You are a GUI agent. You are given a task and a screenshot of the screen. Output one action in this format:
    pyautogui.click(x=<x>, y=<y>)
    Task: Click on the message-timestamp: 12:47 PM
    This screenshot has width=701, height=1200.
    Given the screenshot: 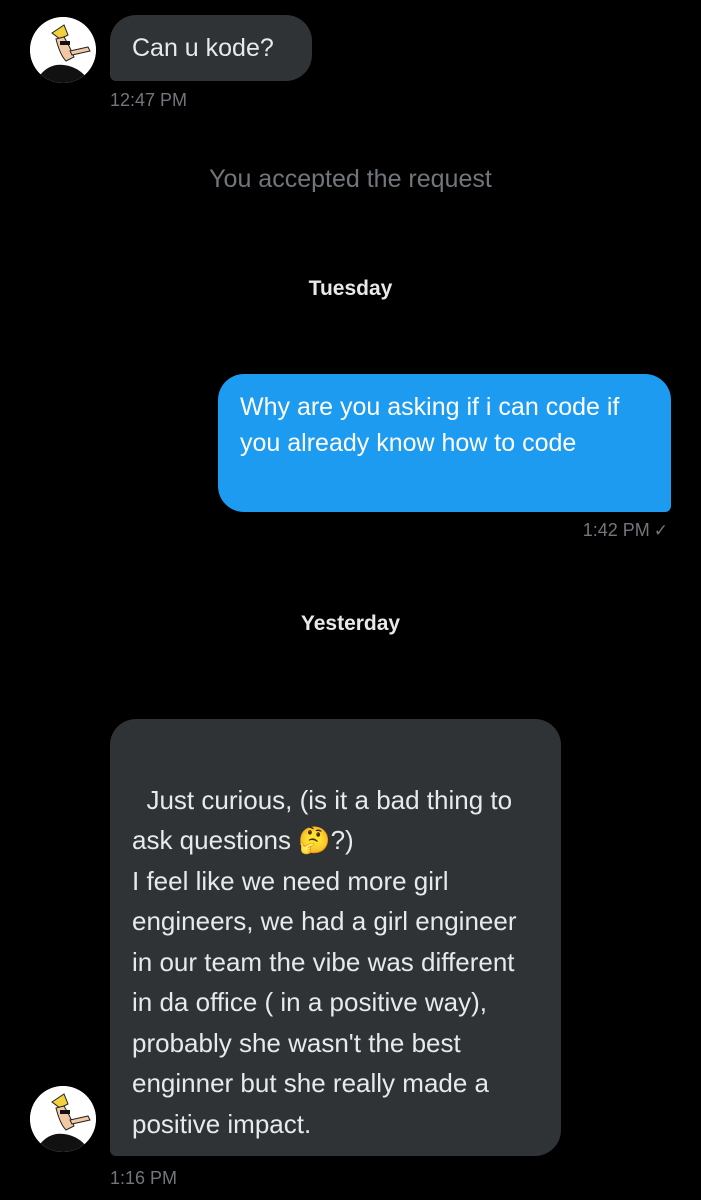 What is the action you would take?
    pyautogui.click(x=149, y=100)
    